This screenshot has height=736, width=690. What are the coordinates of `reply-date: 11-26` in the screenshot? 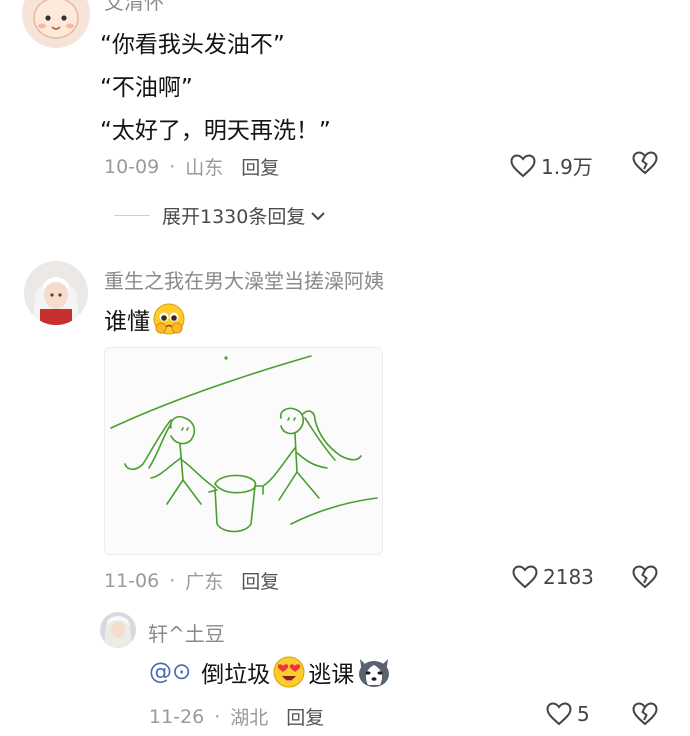 It's located at (177, 716).